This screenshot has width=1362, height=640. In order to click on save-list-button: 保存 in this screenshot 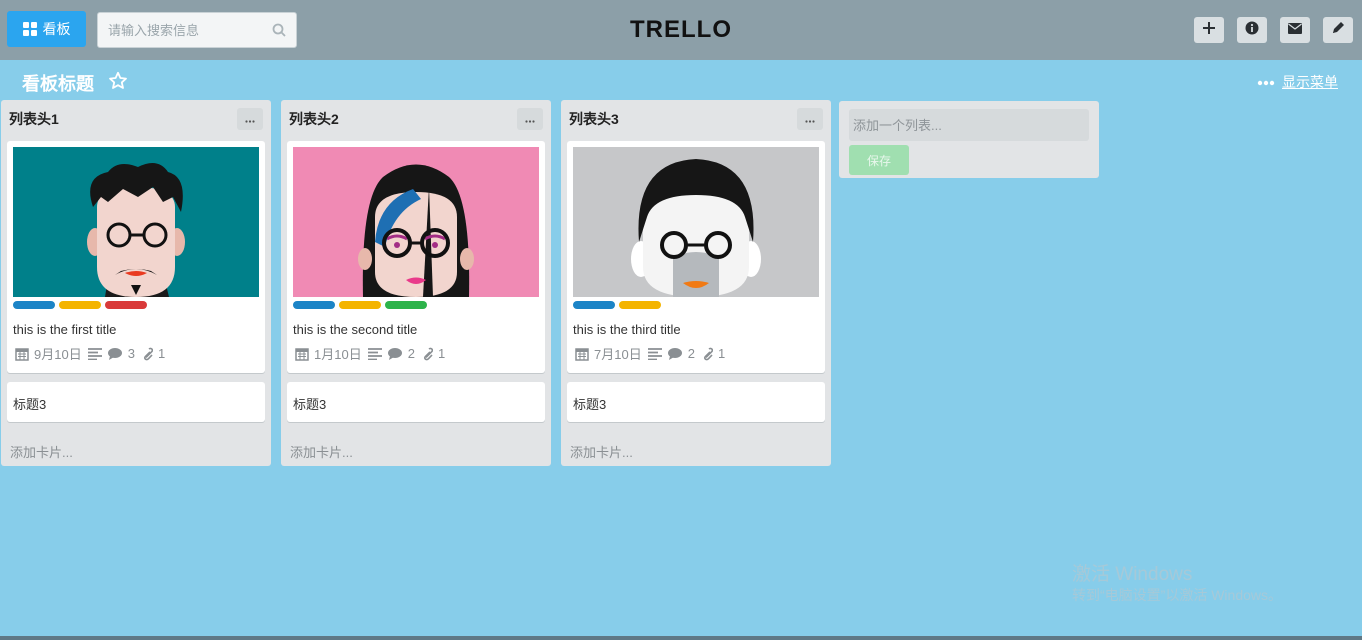, I will do `click(879, 160)`.